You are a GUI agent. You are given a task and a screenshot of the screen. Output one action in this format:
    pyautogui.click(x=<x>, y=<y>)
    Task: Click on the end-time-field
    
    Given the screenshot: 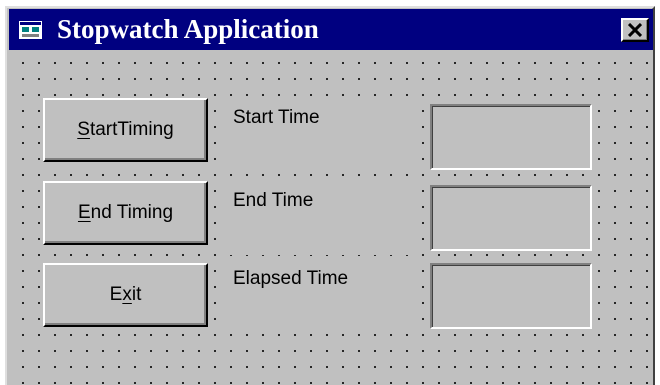 What is the action you would take?
    pyautogui.click(x=511, y=218)
    